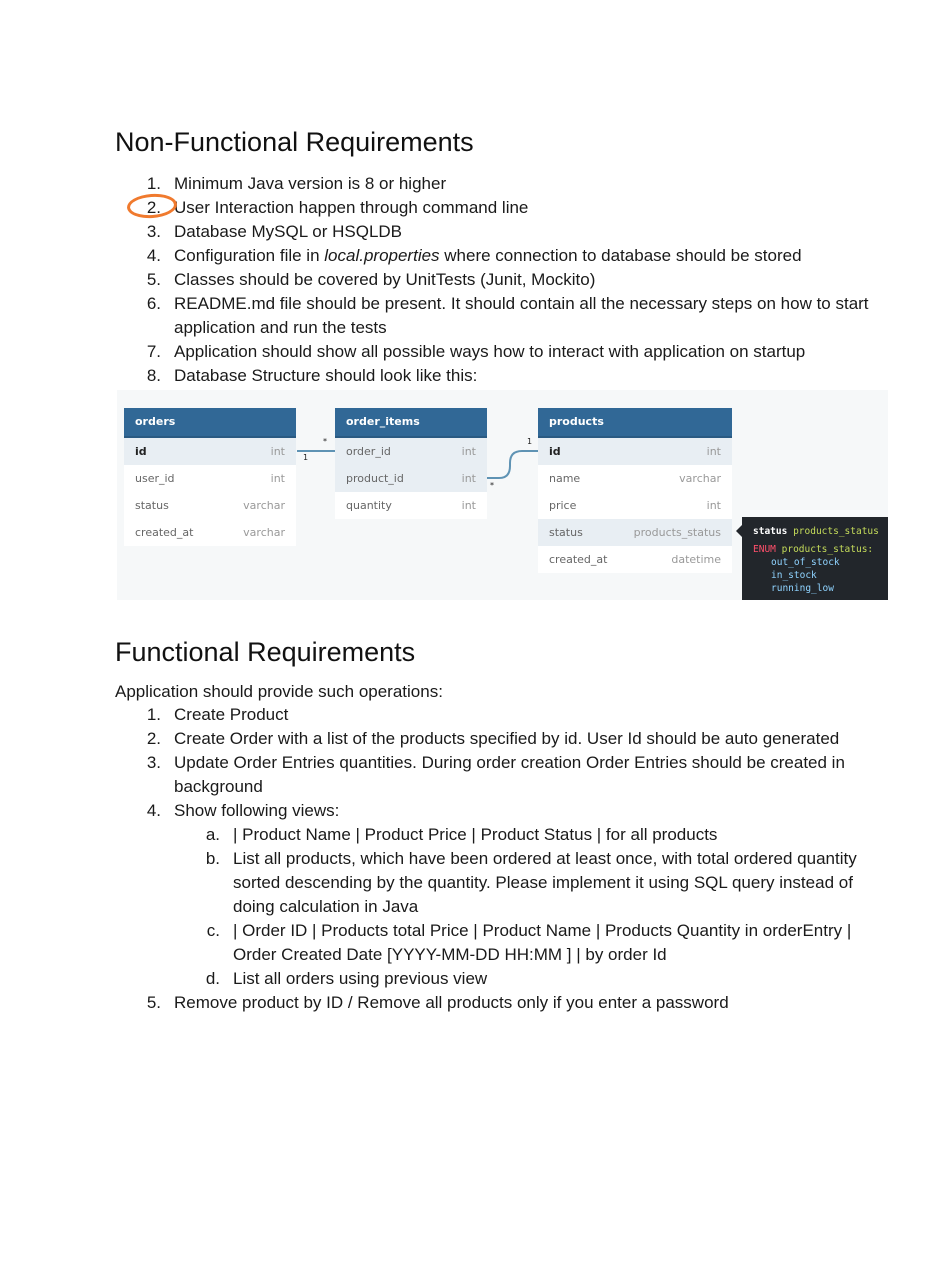  What do you see at coordinates (210, 423) in the screenshot?
I see `table-header: orders` at bounding box center [210, 423].